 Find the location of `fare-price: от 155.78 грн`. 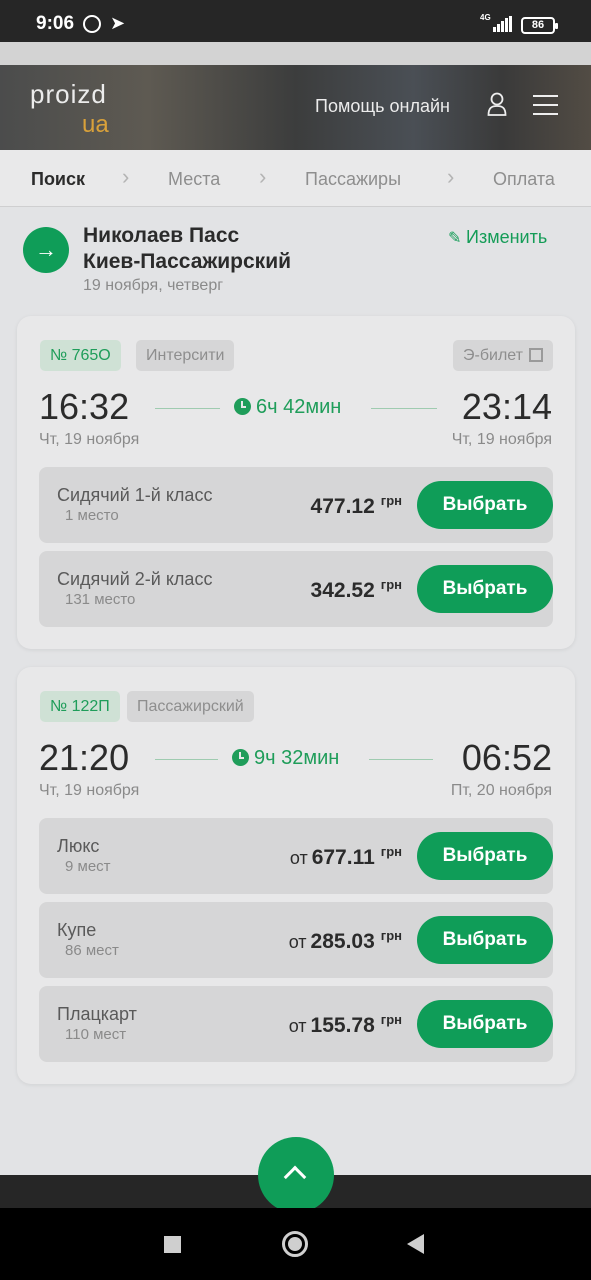

fare-price: от 155.78 грн is located at coordinates (345, 1025).